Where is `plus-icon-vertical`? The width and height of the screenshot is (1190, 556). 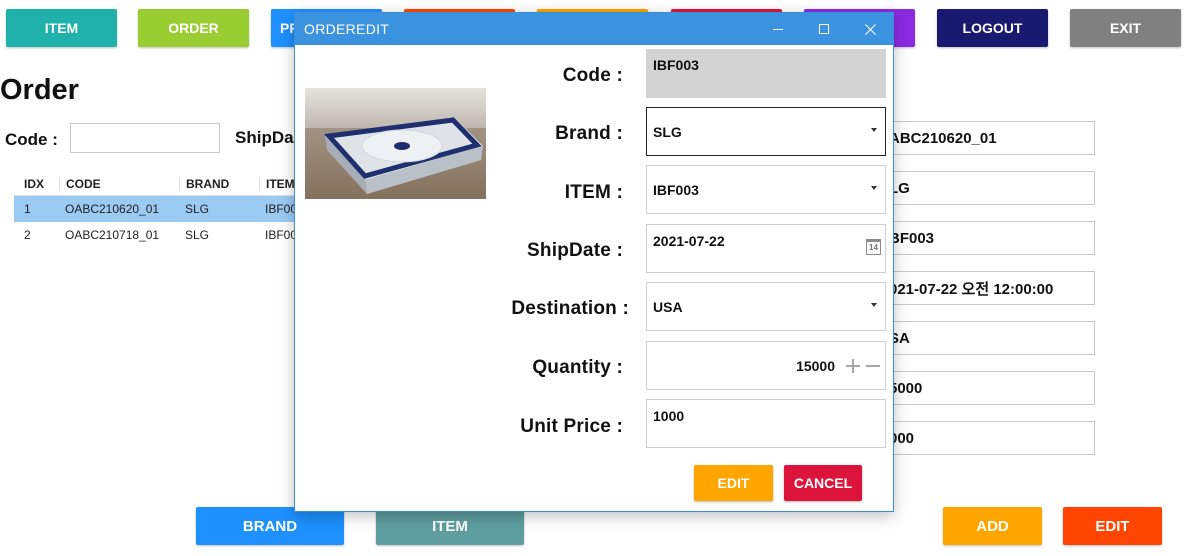 plus-icon-vertical is located at coordinates (853, 366).